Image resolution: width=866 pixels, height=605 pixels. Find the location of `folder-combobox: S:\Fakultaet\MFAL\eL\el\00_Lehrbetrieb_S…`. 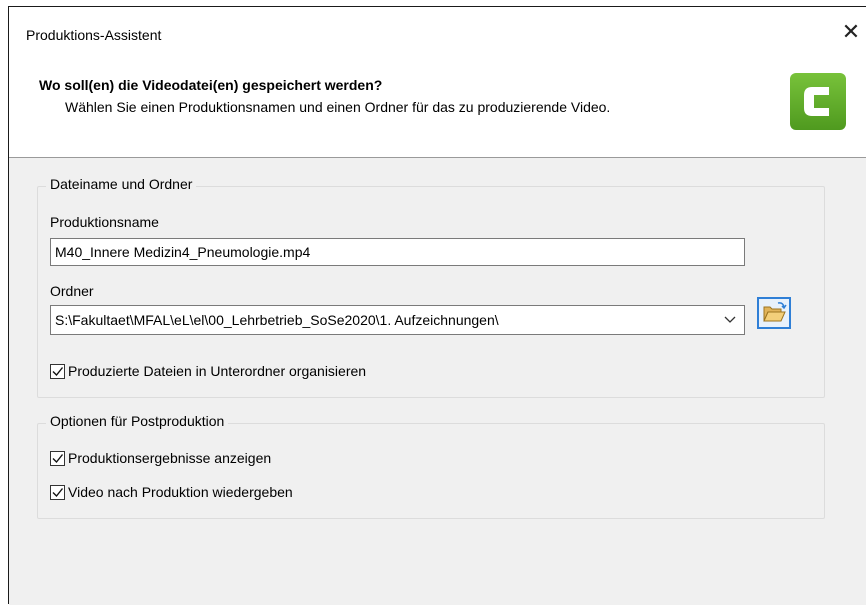

folder-combobox: S:\Fakultaet\MFAL\eL\el\00_Lehrbetrieb_S… is located at coordinates (397, 320).